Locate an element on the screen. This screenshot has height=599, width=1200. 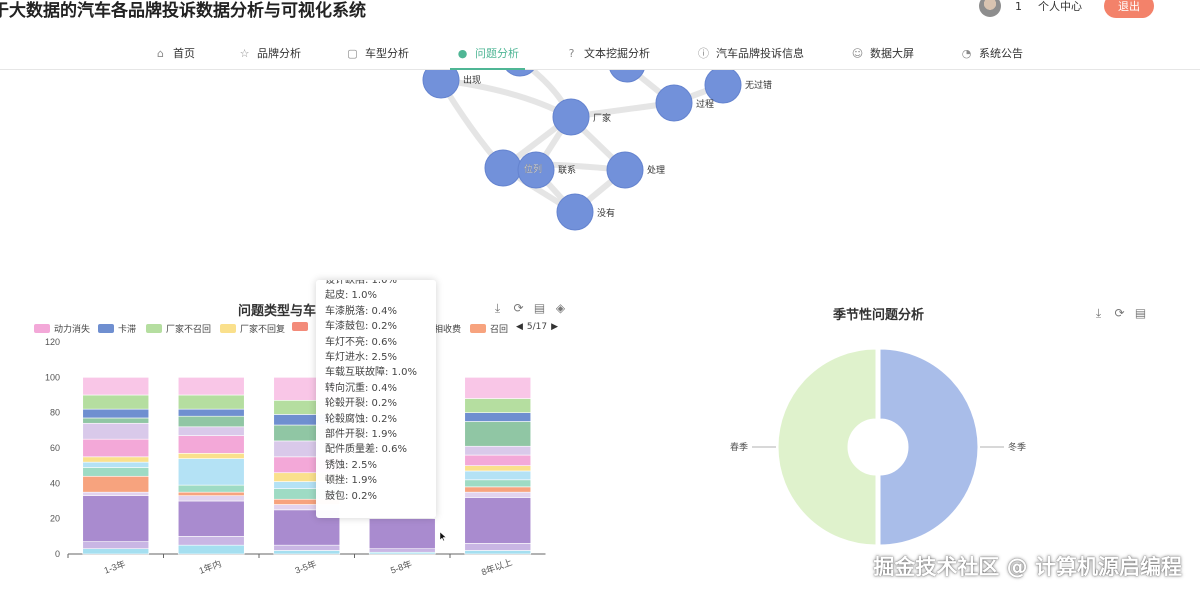
tooltip-row: 鼓包: 0.2% is located at coordinates (351, 496).